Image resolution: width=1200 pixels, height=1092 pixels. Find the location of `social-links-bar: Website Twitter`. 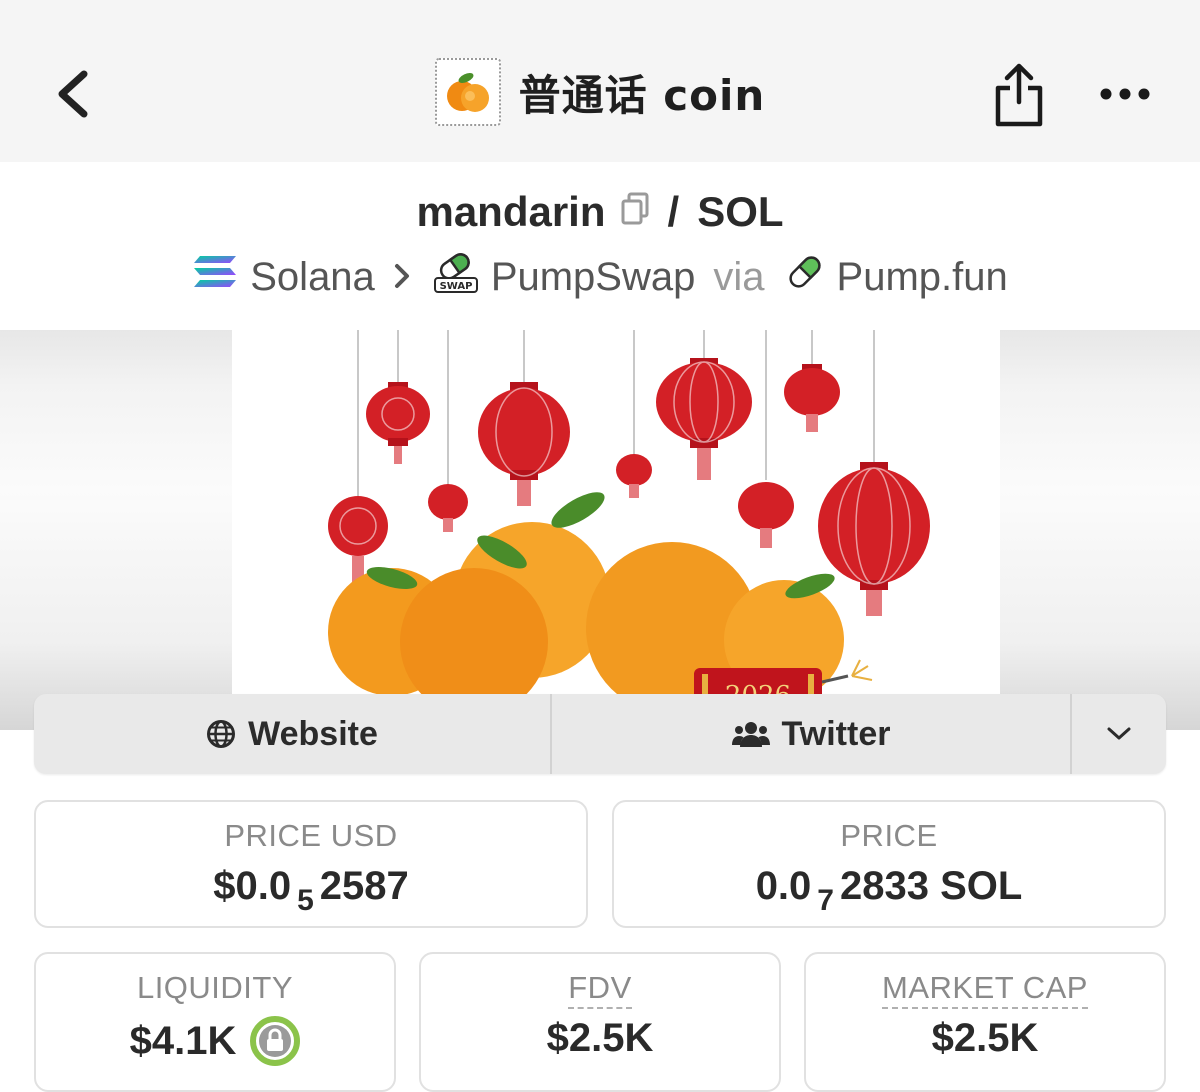

social-links-bar: Website Twitter is located at coordinates (600, 734).